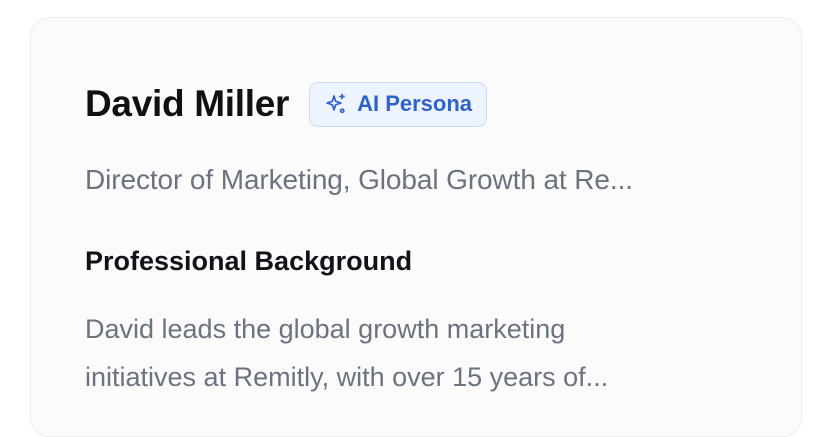 The height and width of the screenshot is (437, 828). Describe the element at coordinates (249, 261) in the screenshot. I see `section-heading: Professional Background` at that location.